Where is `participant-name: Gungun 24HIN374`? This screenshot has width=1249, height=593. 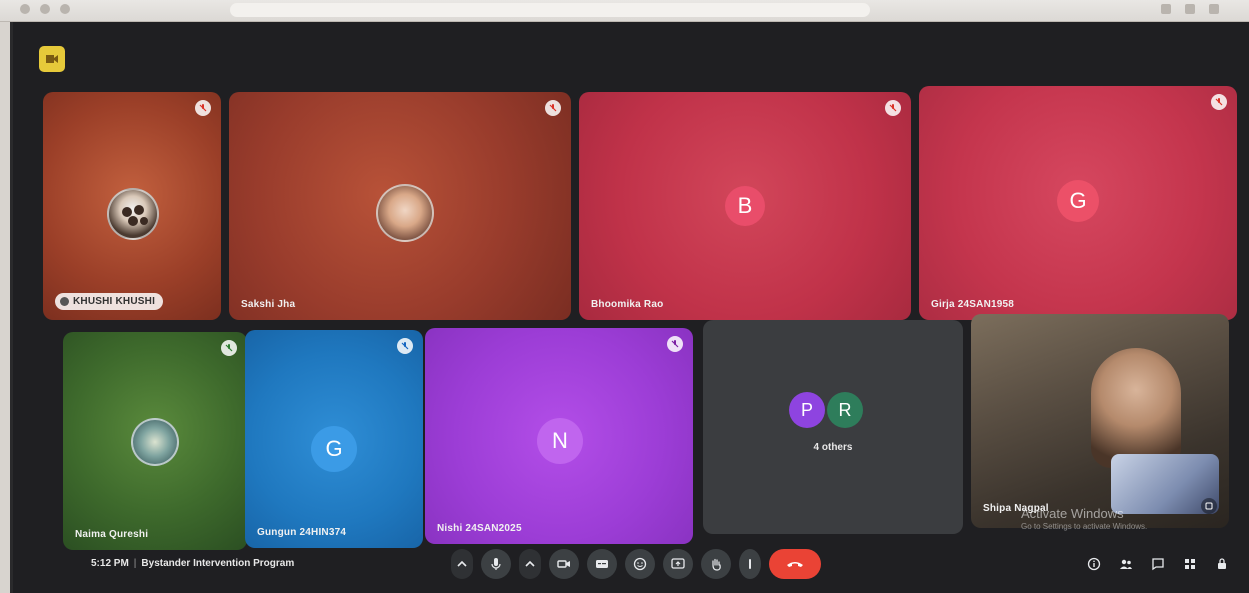 participant-name: Gungun 24HIN374 is located at coordinates (302, 532).